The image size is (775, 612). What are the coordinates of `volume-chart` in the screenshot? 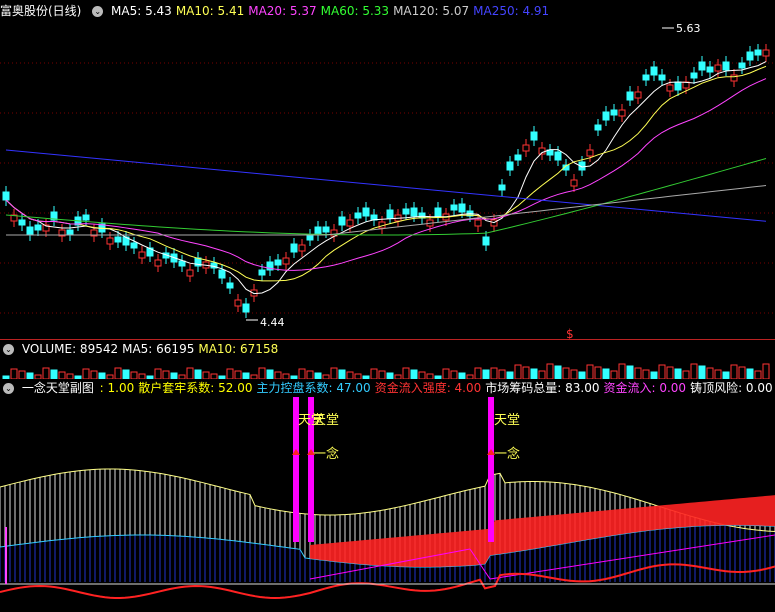 It's located at (387, 368).